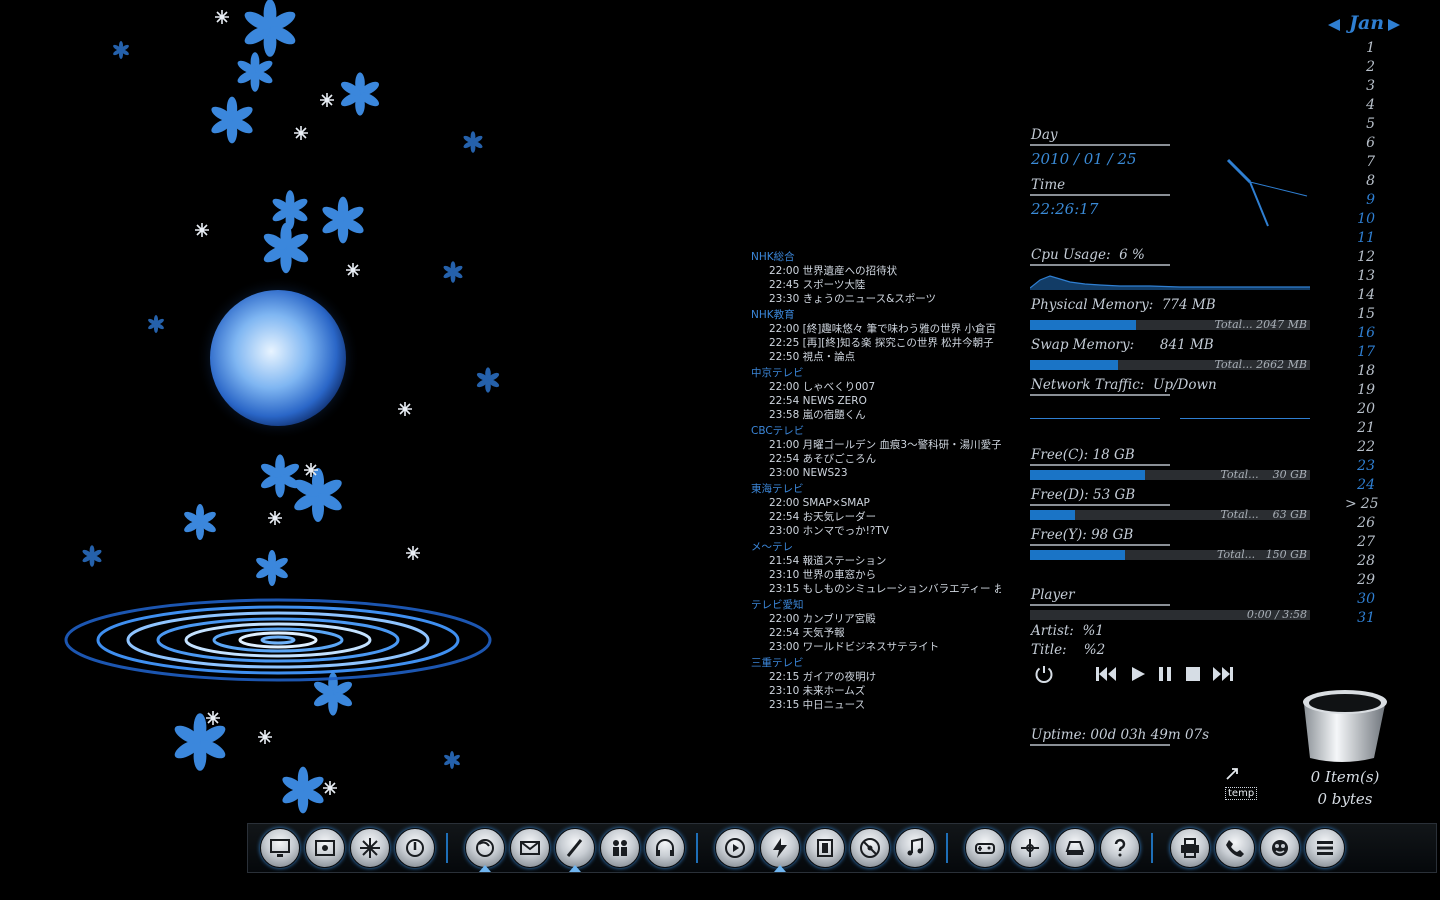 This screenshot has width=1440, height=900. I want to click on calendar-day: 31, so click(1360, 619).